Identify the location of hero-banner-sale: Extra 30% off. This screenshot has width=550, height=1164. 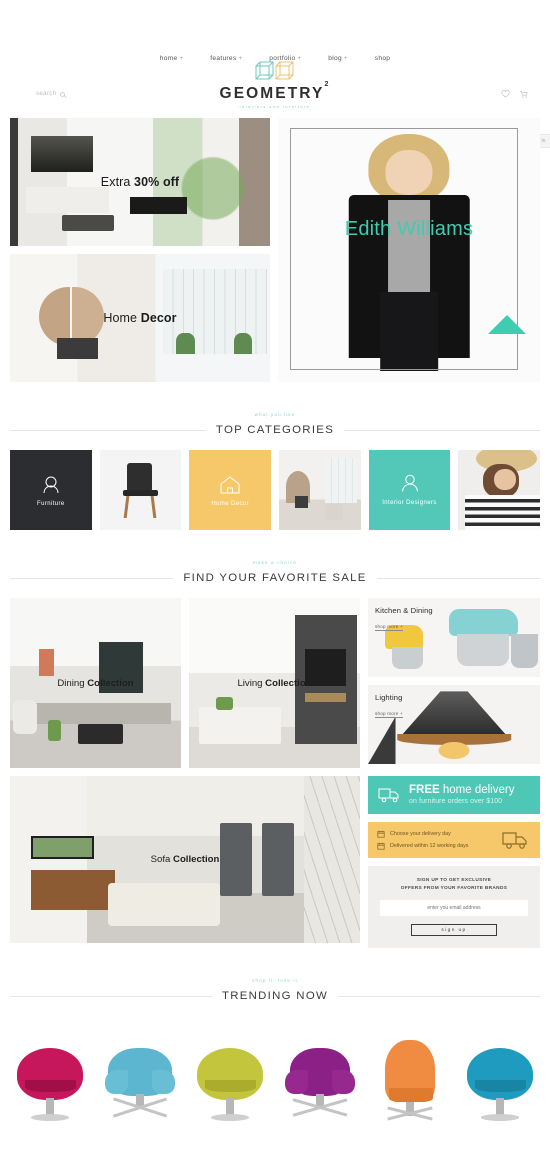
(140, 182).